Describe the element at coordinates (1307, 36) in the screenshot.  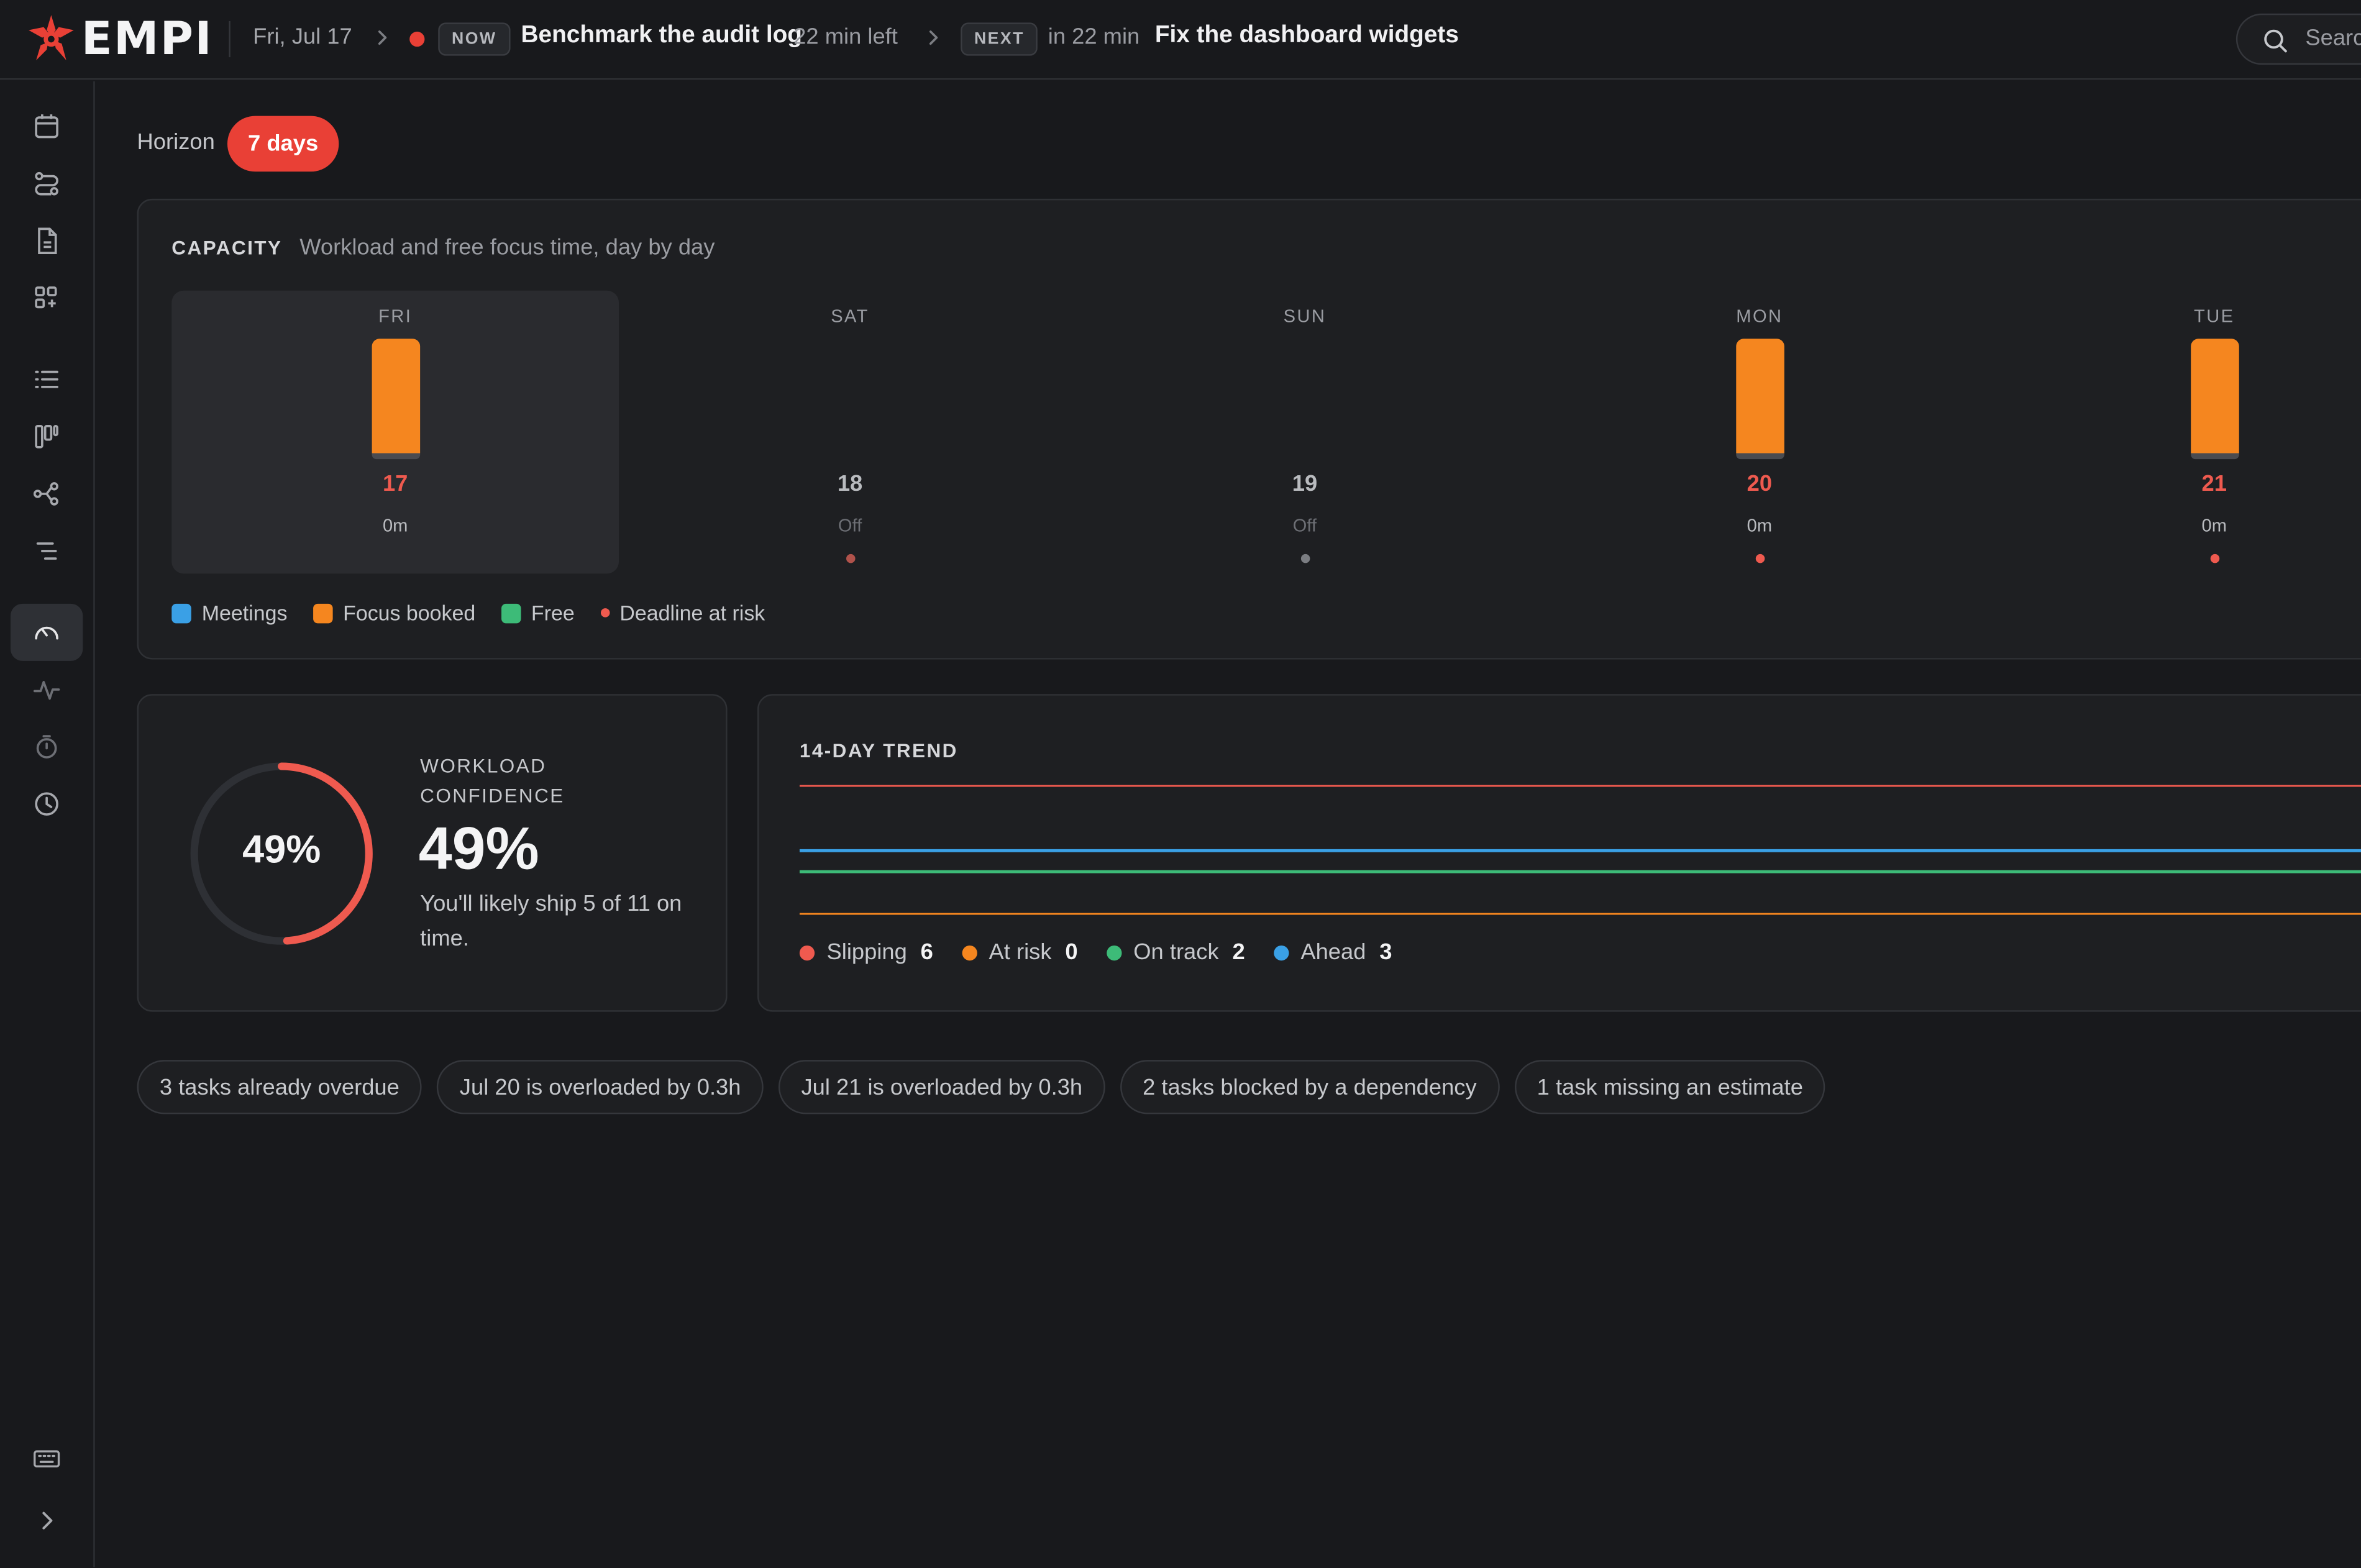
I see `next-task-title: Fix the dashboard widgets` at that location.